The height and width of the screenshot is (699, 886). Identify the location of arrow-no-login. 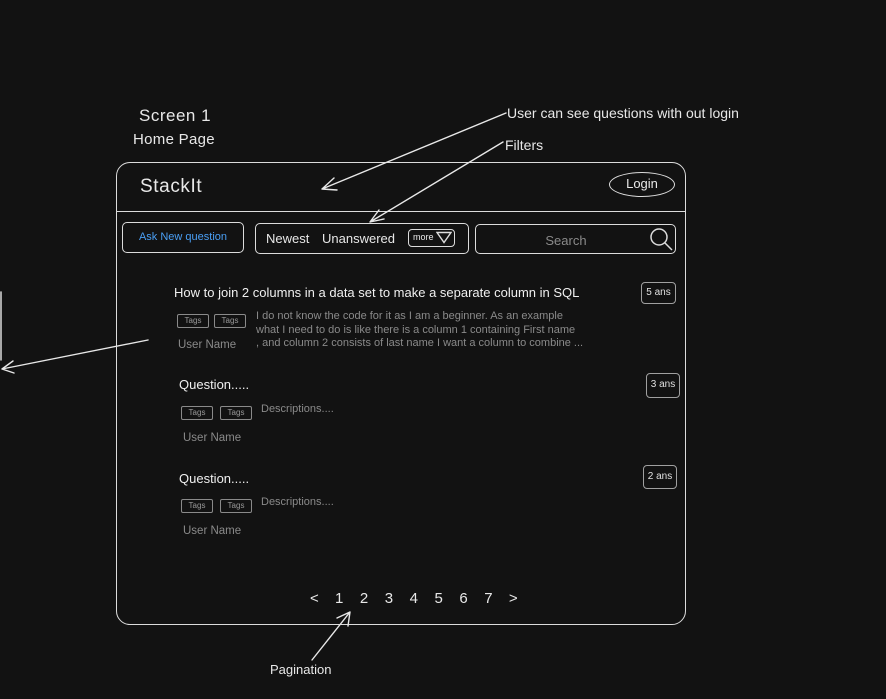
(414, 151).